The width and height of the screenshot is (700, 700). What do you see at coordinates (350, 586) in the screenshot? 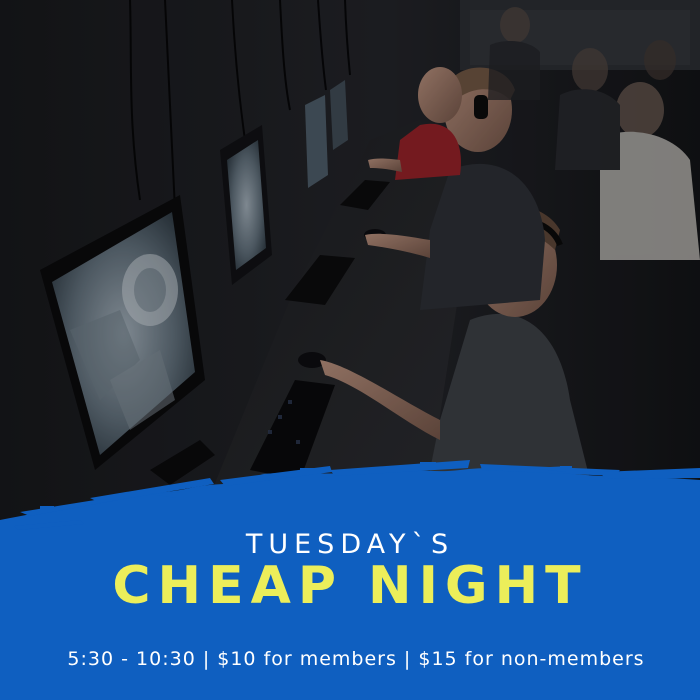
I see `event-title: CHEAP NIGHT` at bounding box center [350, 586].